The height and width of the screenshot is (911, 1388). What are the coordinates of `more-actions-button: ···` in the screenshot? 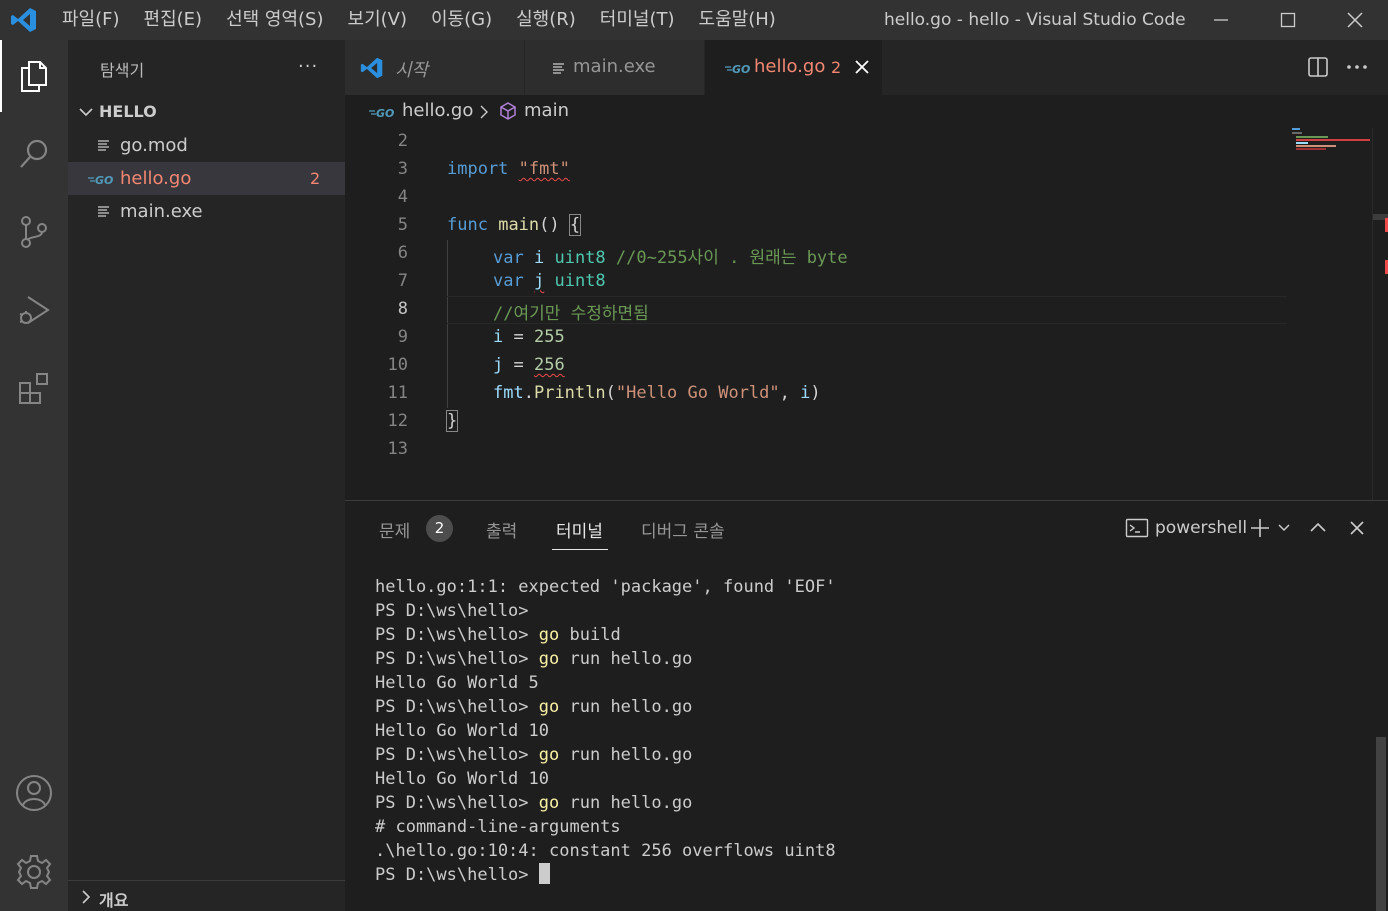 It's located at (308, 66).